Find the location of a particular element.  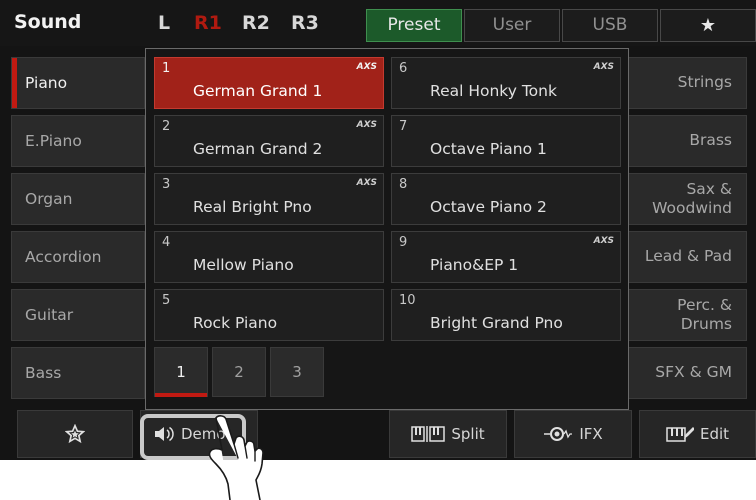

category-label: Sax & Woodwind is located at coordinates (692, 199).